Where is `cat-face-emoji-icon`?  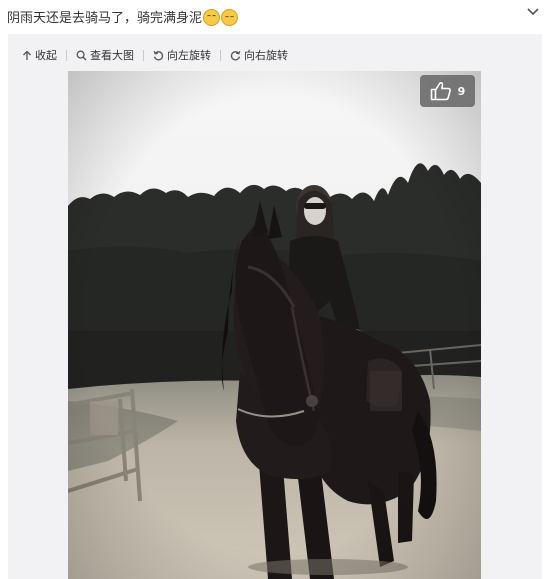 cat-face-emoji-icon is located at coordinates (230, 17).